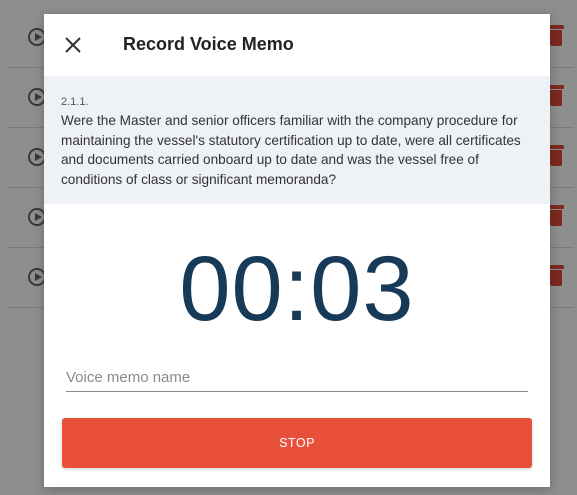  Describe the element at coordinates (297, 443) in the screenshot. I see `stop-button: STOP` at that location.